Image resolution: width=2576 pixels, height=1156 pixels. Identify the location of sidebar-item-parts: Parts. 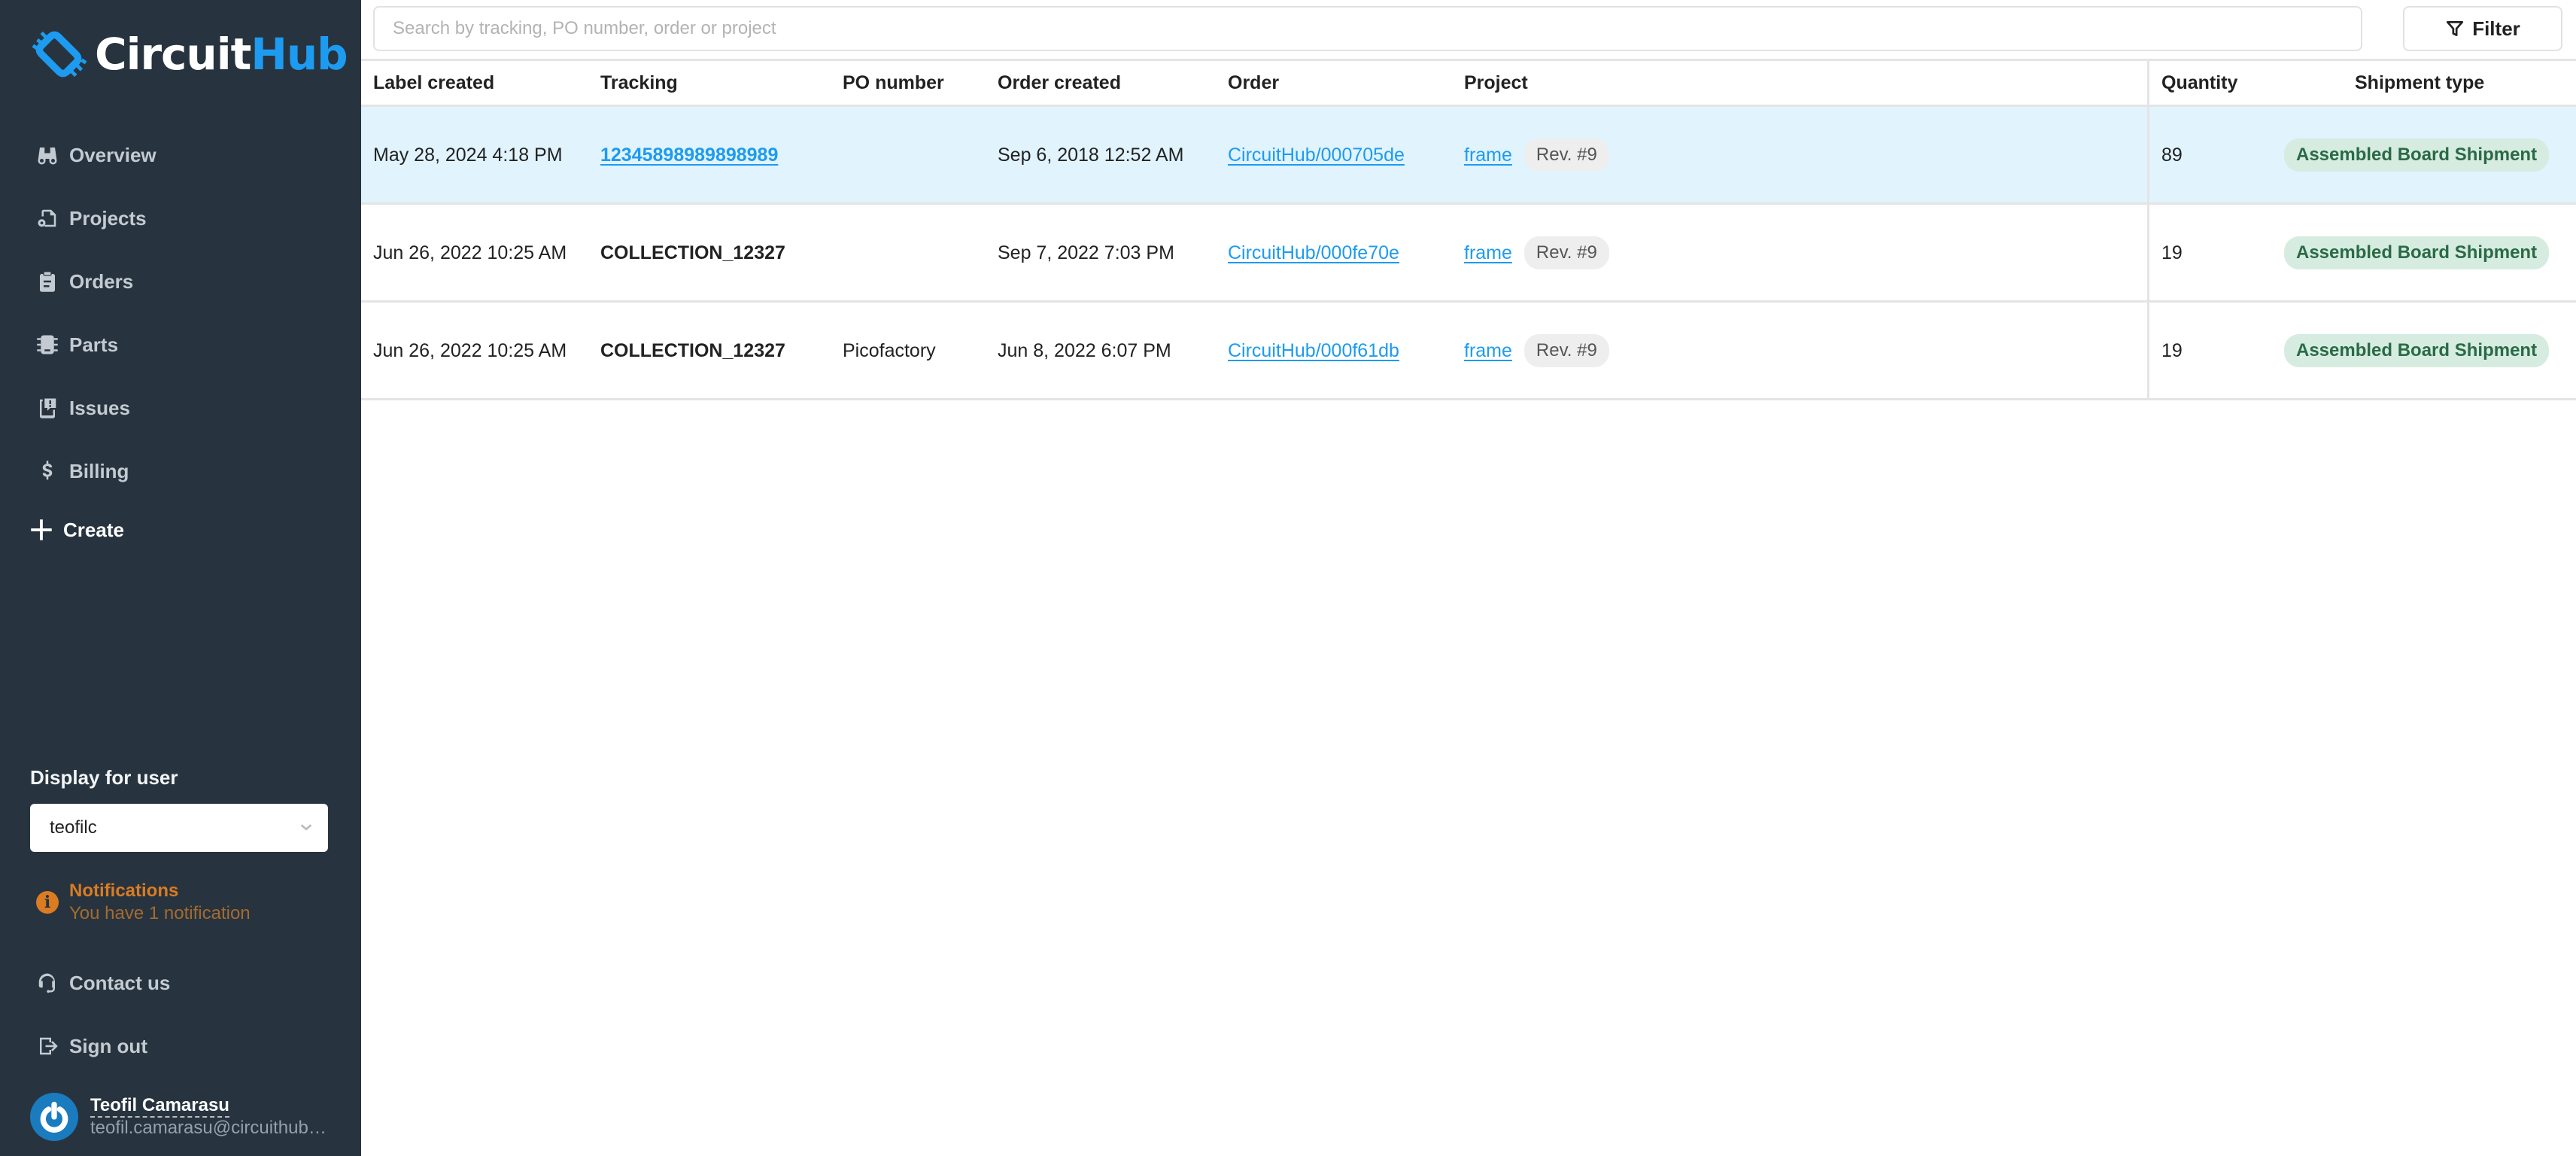
(77, 344).